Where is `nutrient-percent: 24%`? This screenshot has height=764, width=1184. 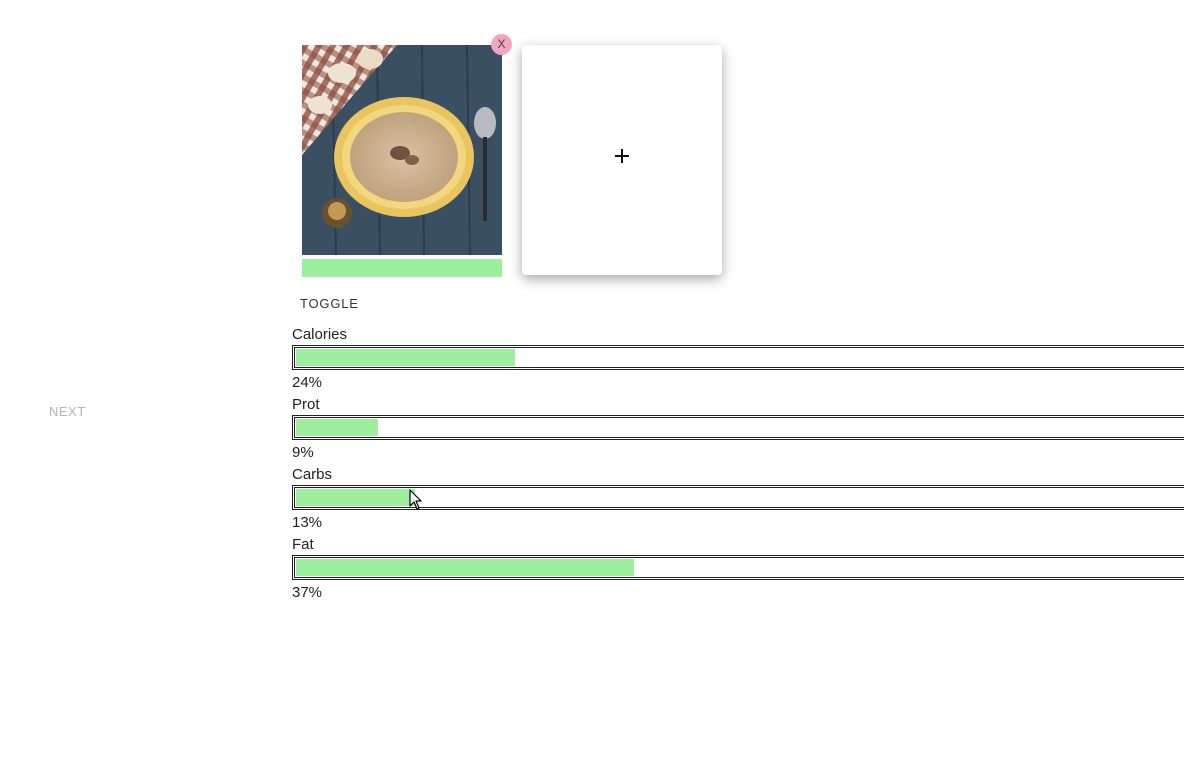
nutrient-percent: 24% is located at coordinates (307, 382).